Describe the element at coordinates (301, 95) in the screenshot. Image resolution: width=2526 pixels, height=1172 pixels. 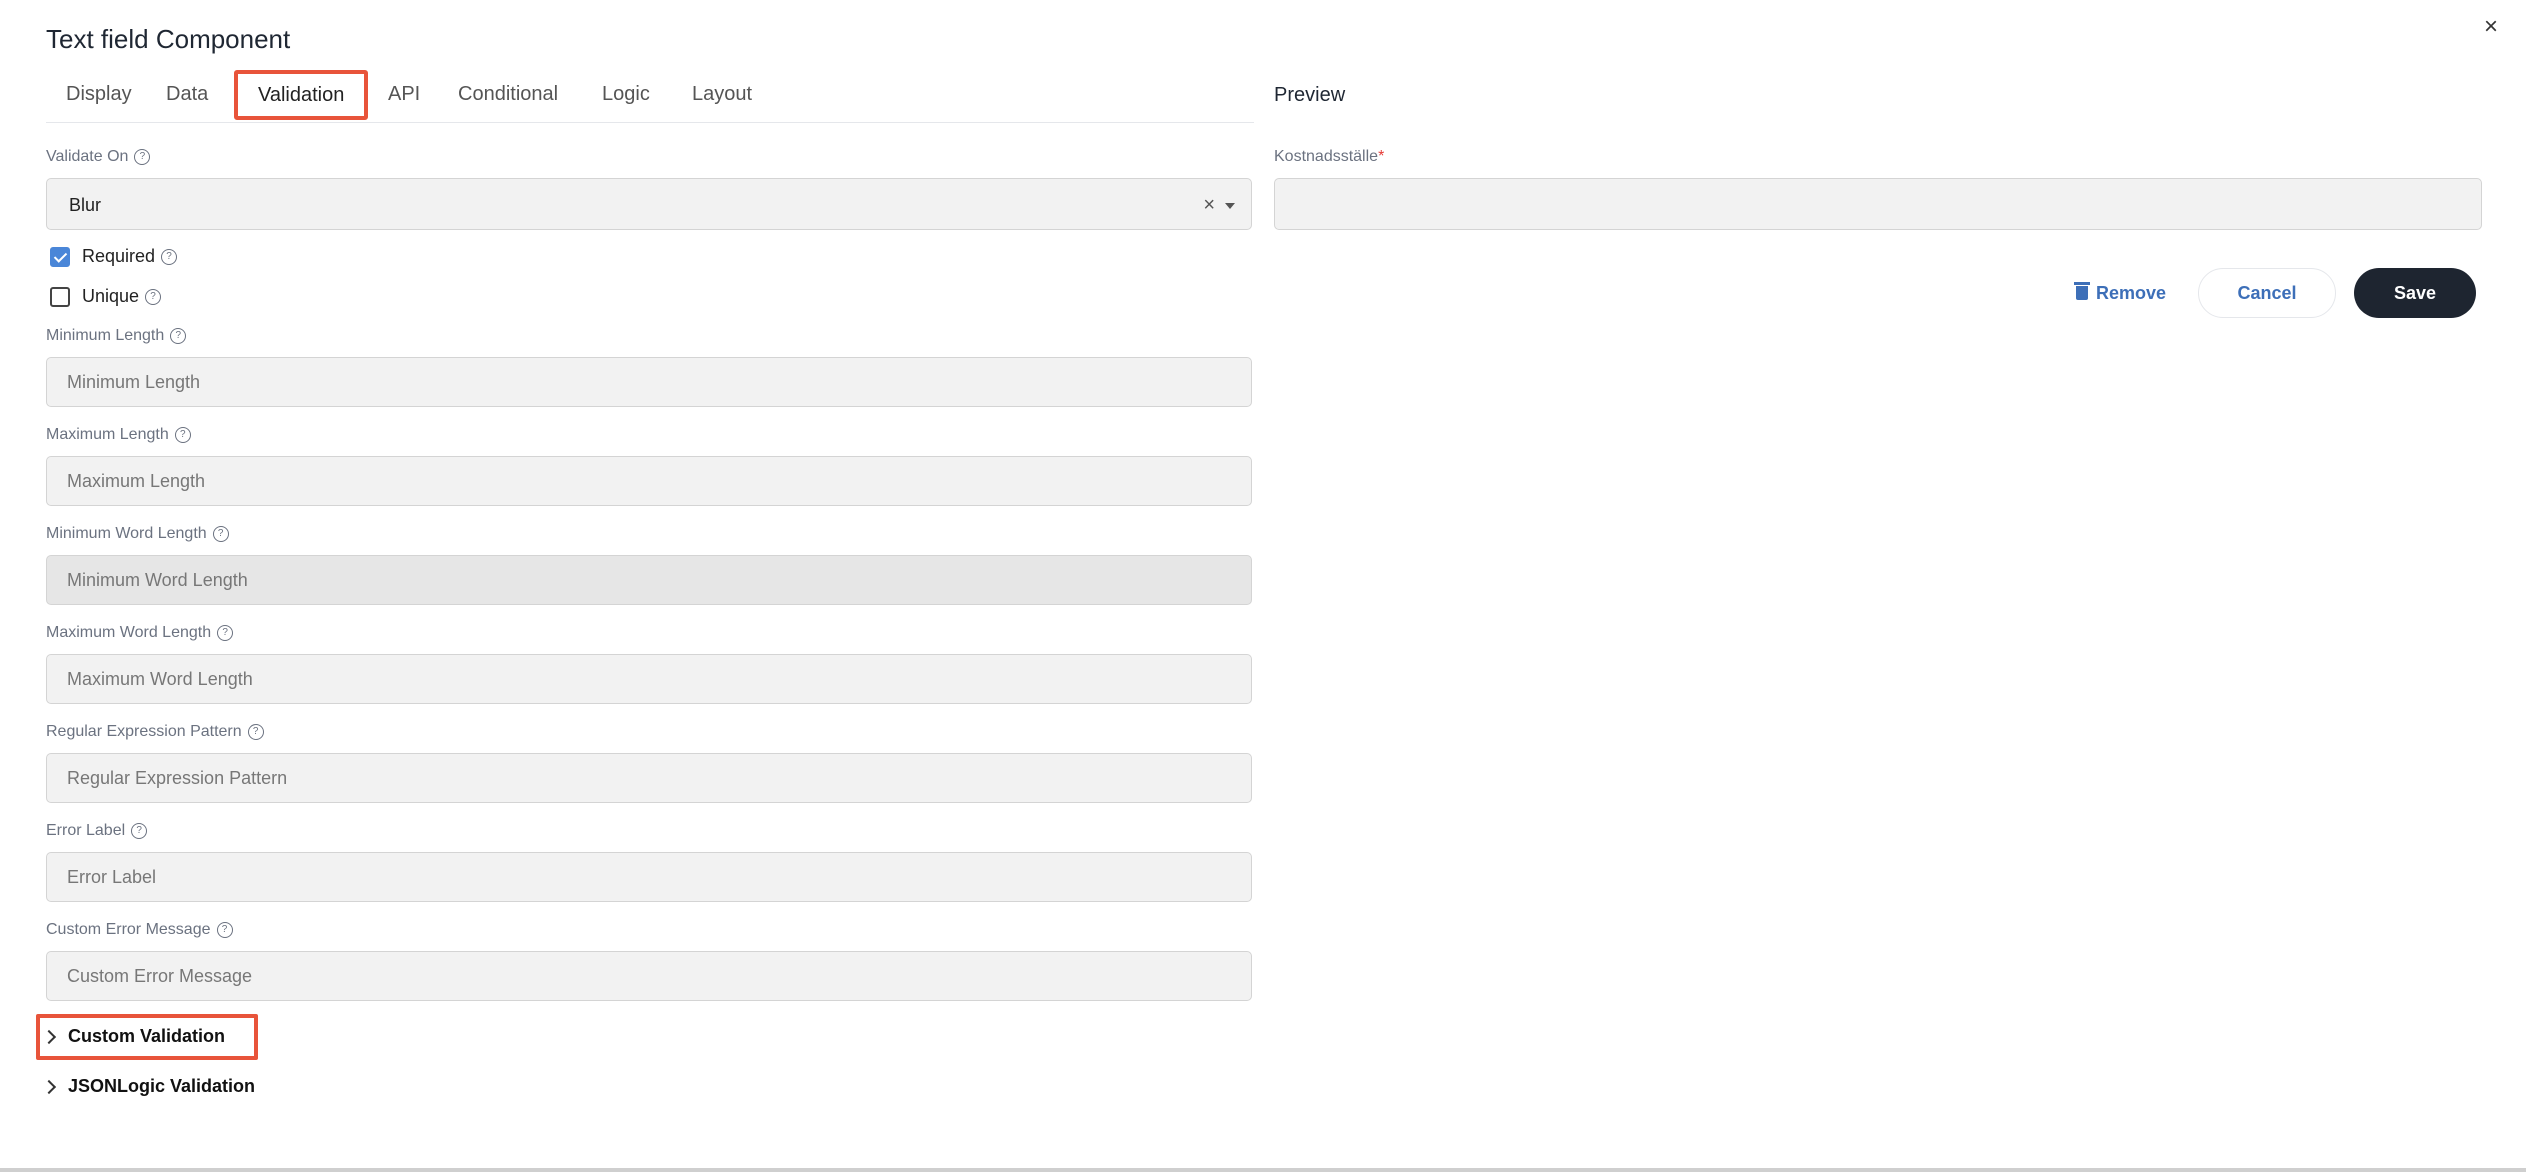
I see `tab-validation: Validation` at that location.